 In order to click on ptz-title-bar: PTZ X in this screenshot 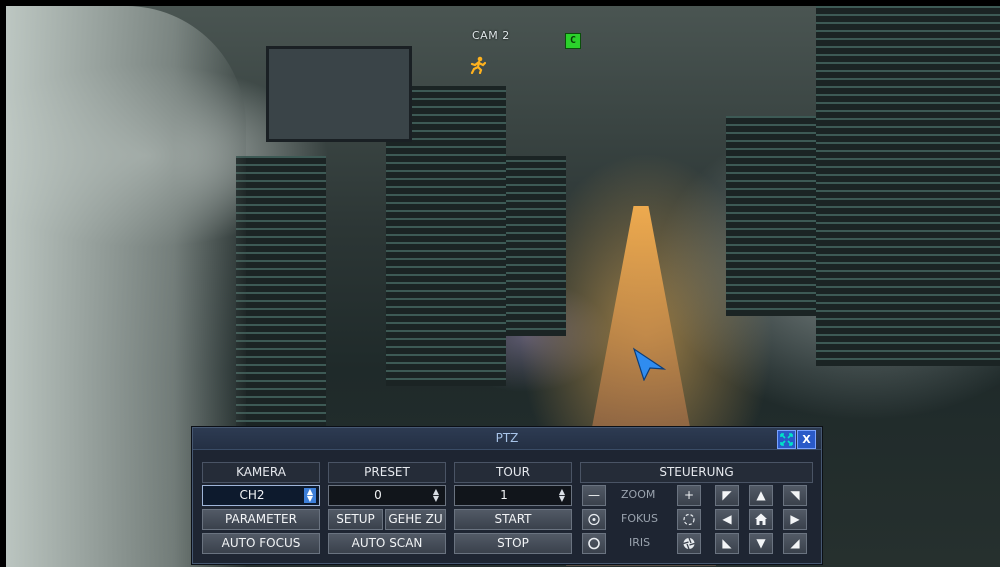, I will do `click(507, 439)`.